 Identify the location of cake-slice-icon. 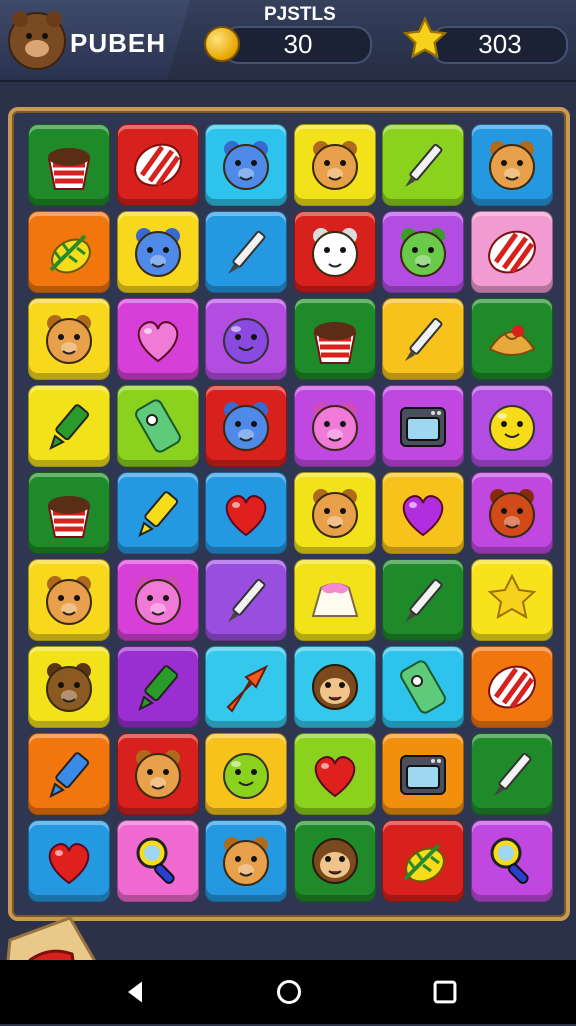
(334, 600).